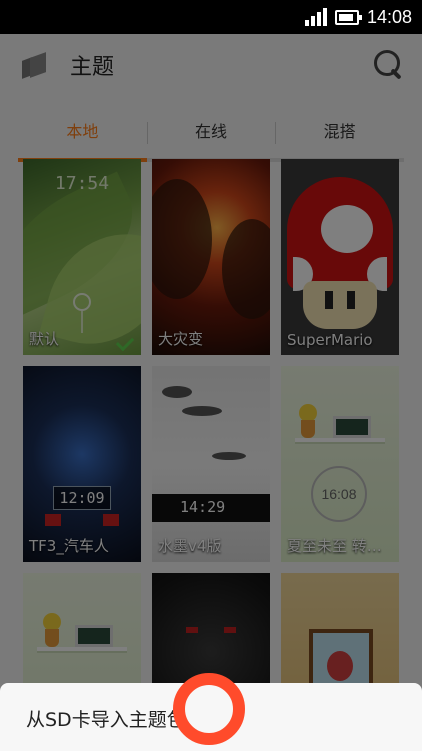 The height and width of the screenshot is (751, 422). Describe the element at coordinates (209, 709) in the screenshot. I see `touch-indicator` at that location.